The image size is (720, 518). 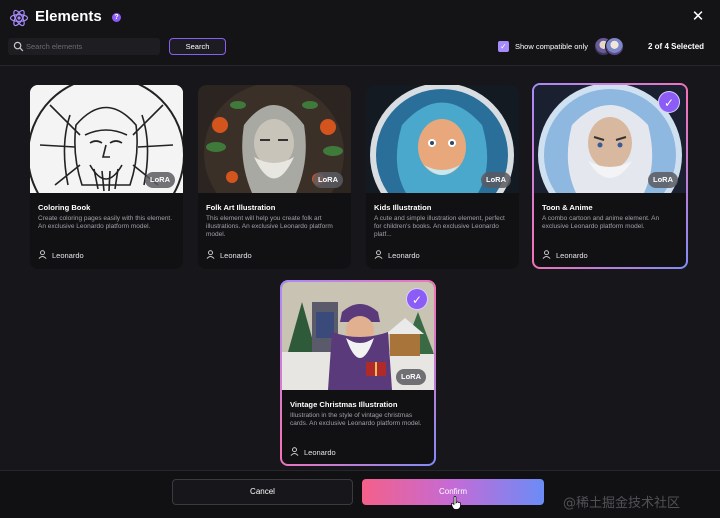 I want to click on checkbox-check-icon: ✓, so click(x=503, y=46).